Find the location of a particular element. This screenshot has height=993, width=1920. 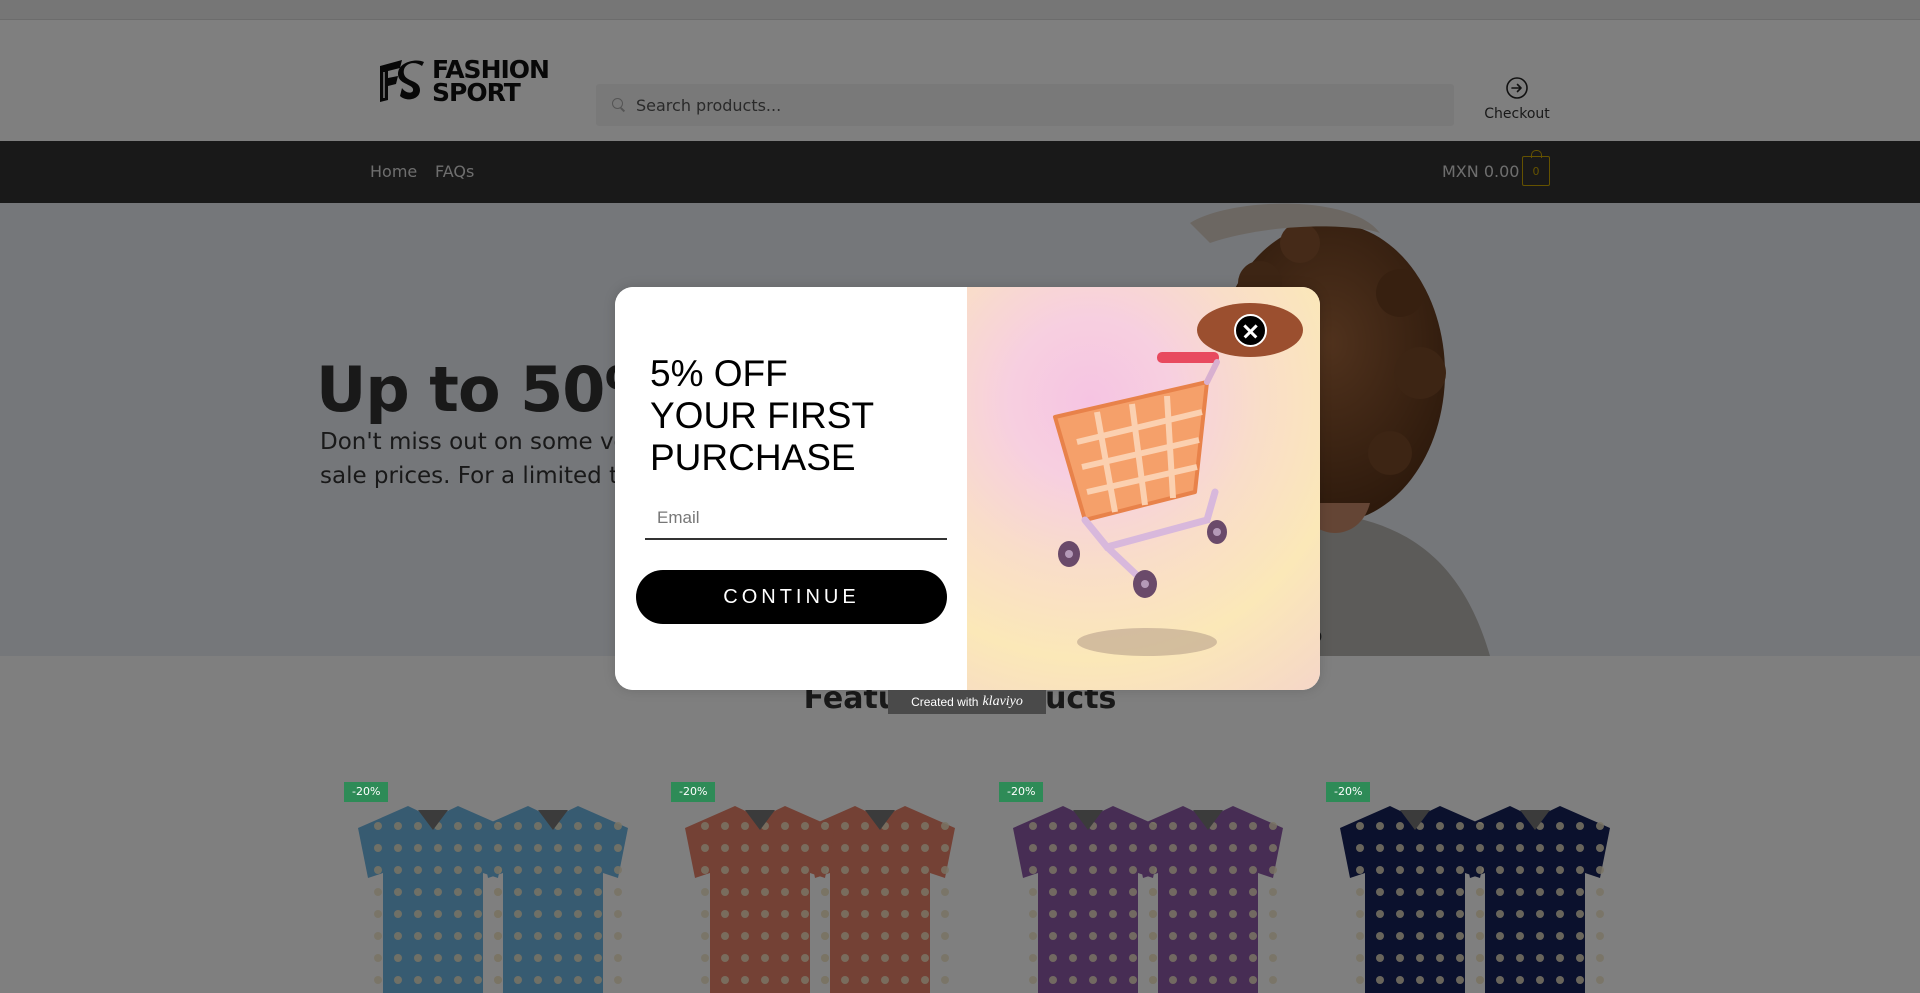

close-icon is located at coordinates (1250, 330).